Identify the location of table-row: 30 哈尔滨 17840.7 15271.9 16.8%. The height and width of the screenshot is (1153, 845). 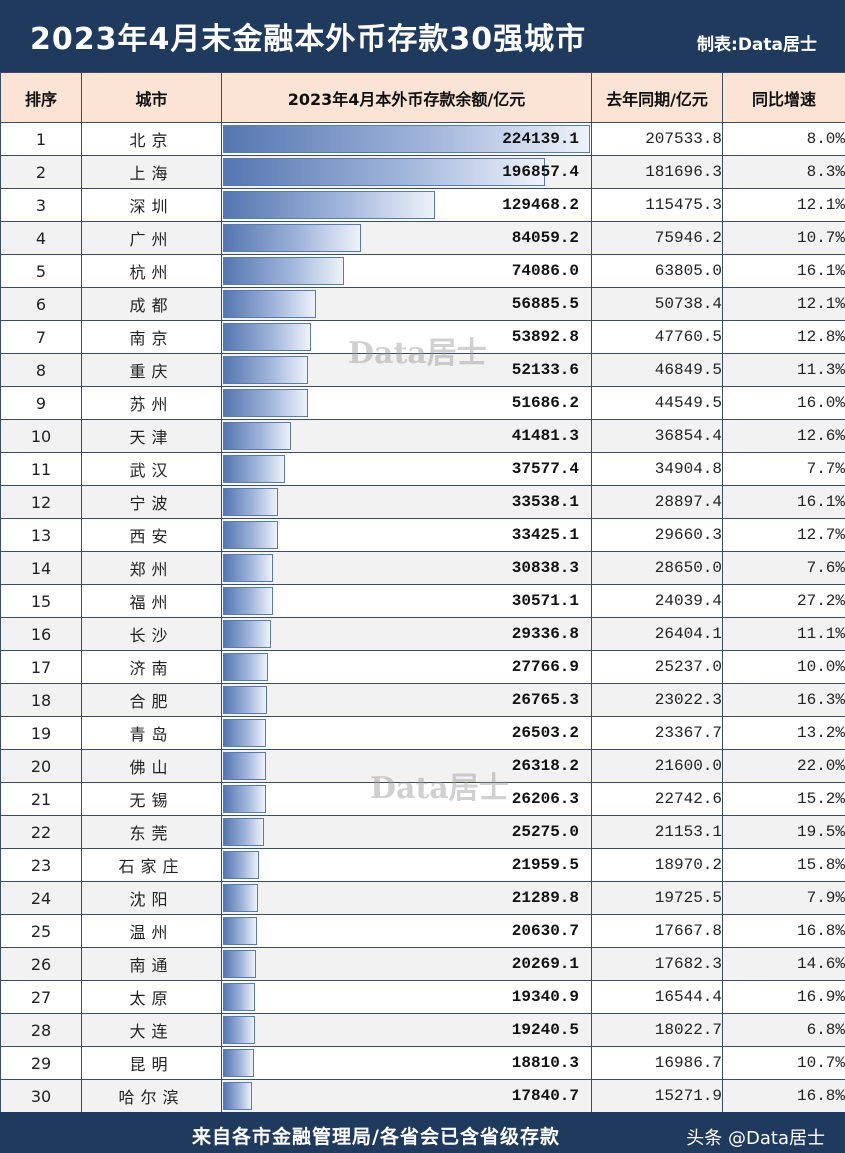
(422, 1096).